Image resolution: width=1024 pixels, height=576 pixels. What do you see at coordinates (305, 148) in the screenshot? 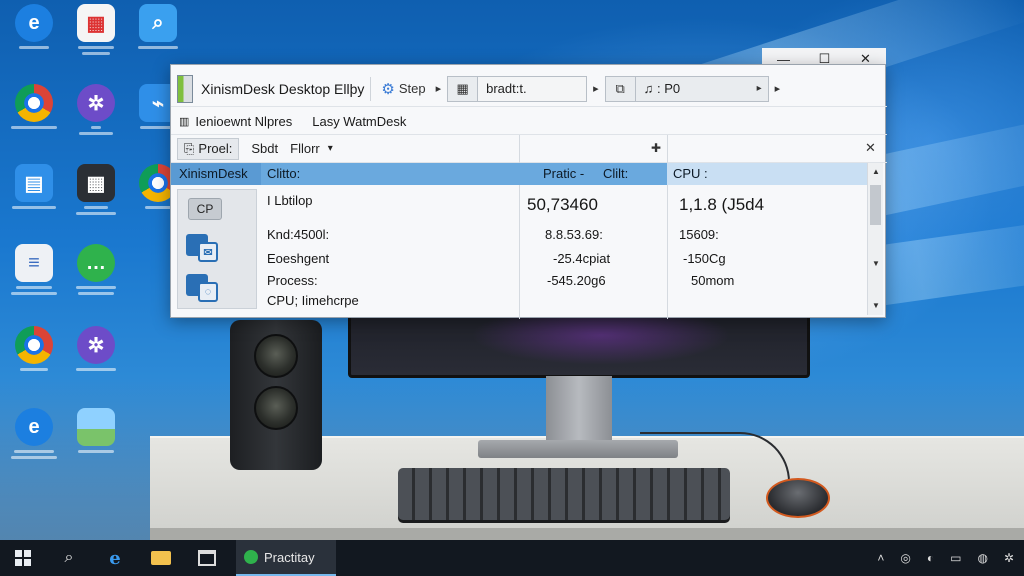
I see `filter-dropdown-label: Fllorr` at bounding box center [305, 148].